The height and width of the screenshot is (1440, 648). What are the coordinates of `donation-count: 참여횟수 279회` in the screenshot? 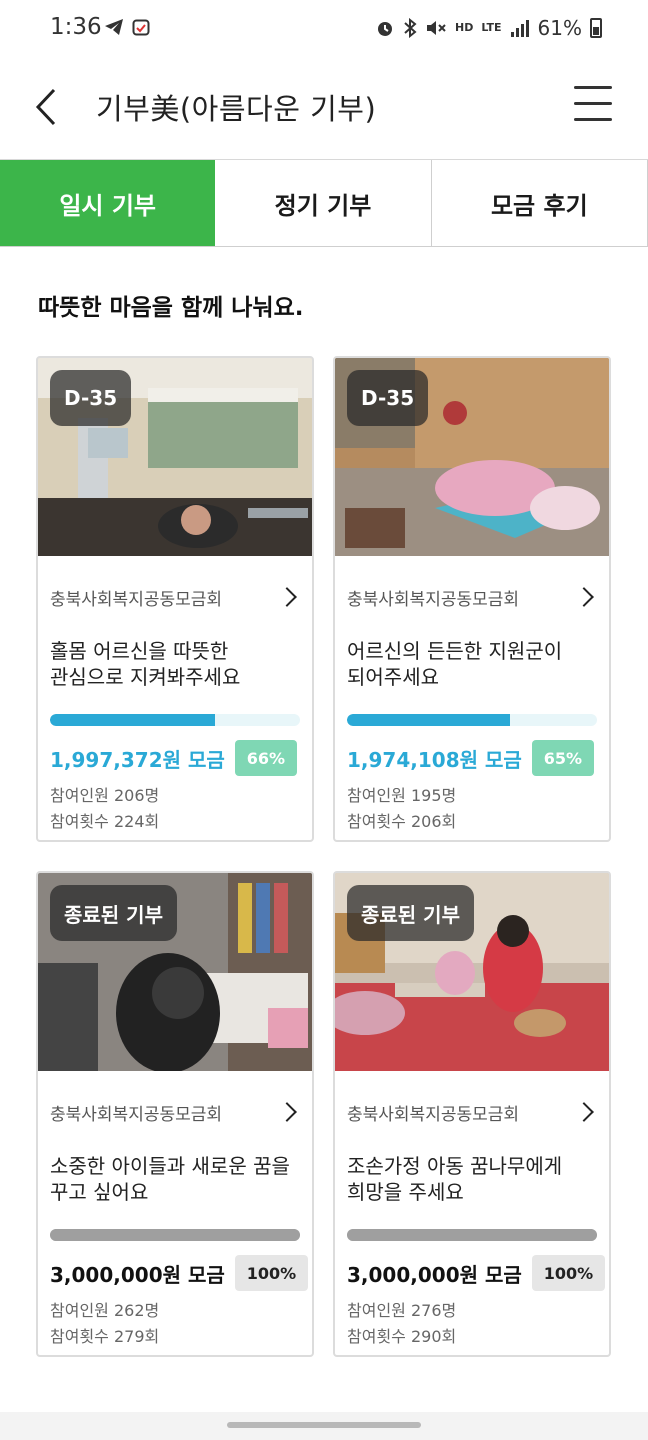 It's located at (105, 1336).